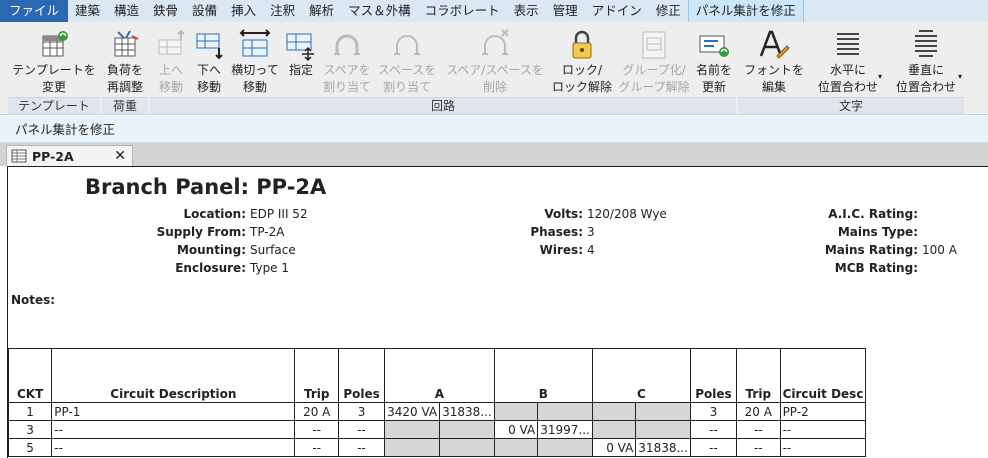 This screenshot has height=458, width=988. Describe the element at coordinates (926, 64) in the screenshot. I see `align-vertical-button: 垂直に 位置合わせ` at that location.